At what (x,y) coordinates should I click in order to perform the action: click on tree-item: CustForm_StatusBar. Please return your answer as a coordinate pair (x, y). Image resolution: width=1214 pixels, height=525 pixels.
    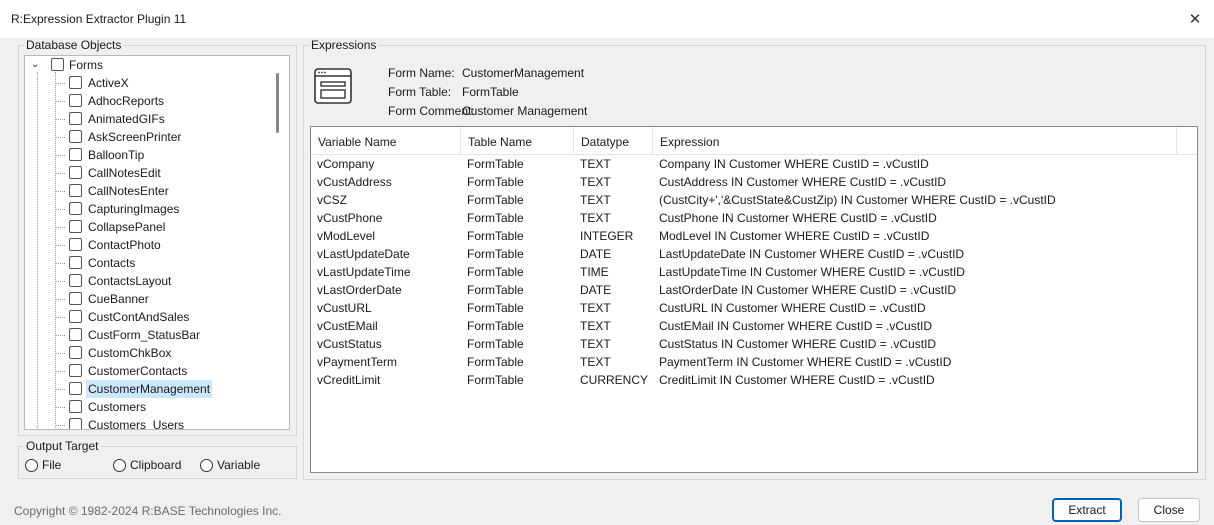
    Looking at the image, I should click on (145, 335).